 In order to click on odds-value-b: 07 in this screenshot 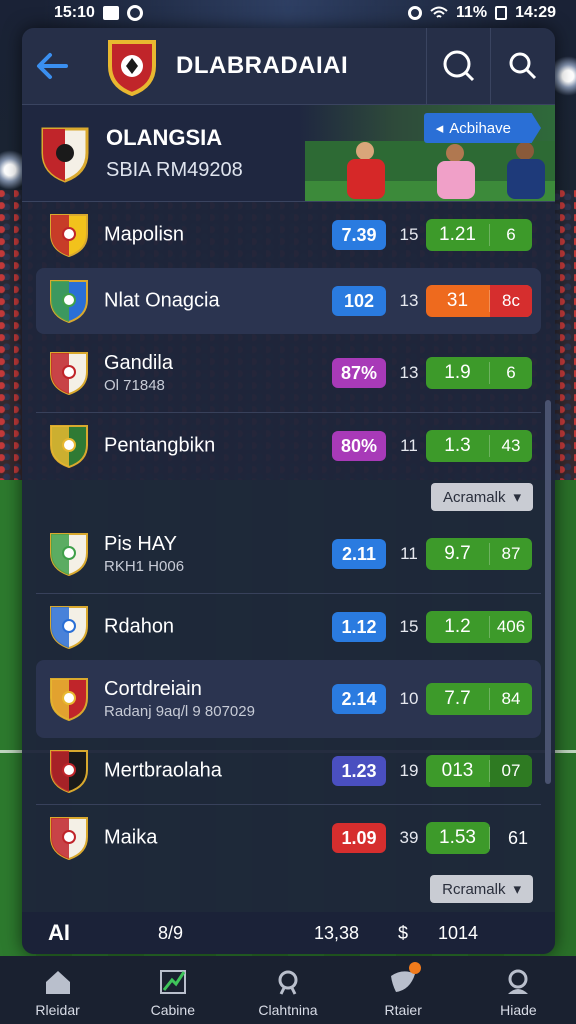, I will do `click(511, 771)`.